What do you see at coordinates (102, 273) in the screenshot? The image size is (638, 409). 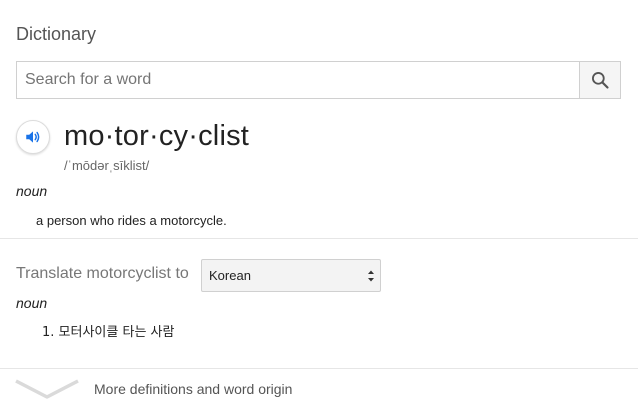 I see `translate-label: Translate motorcyclist to` at bounding box center [102, 273].